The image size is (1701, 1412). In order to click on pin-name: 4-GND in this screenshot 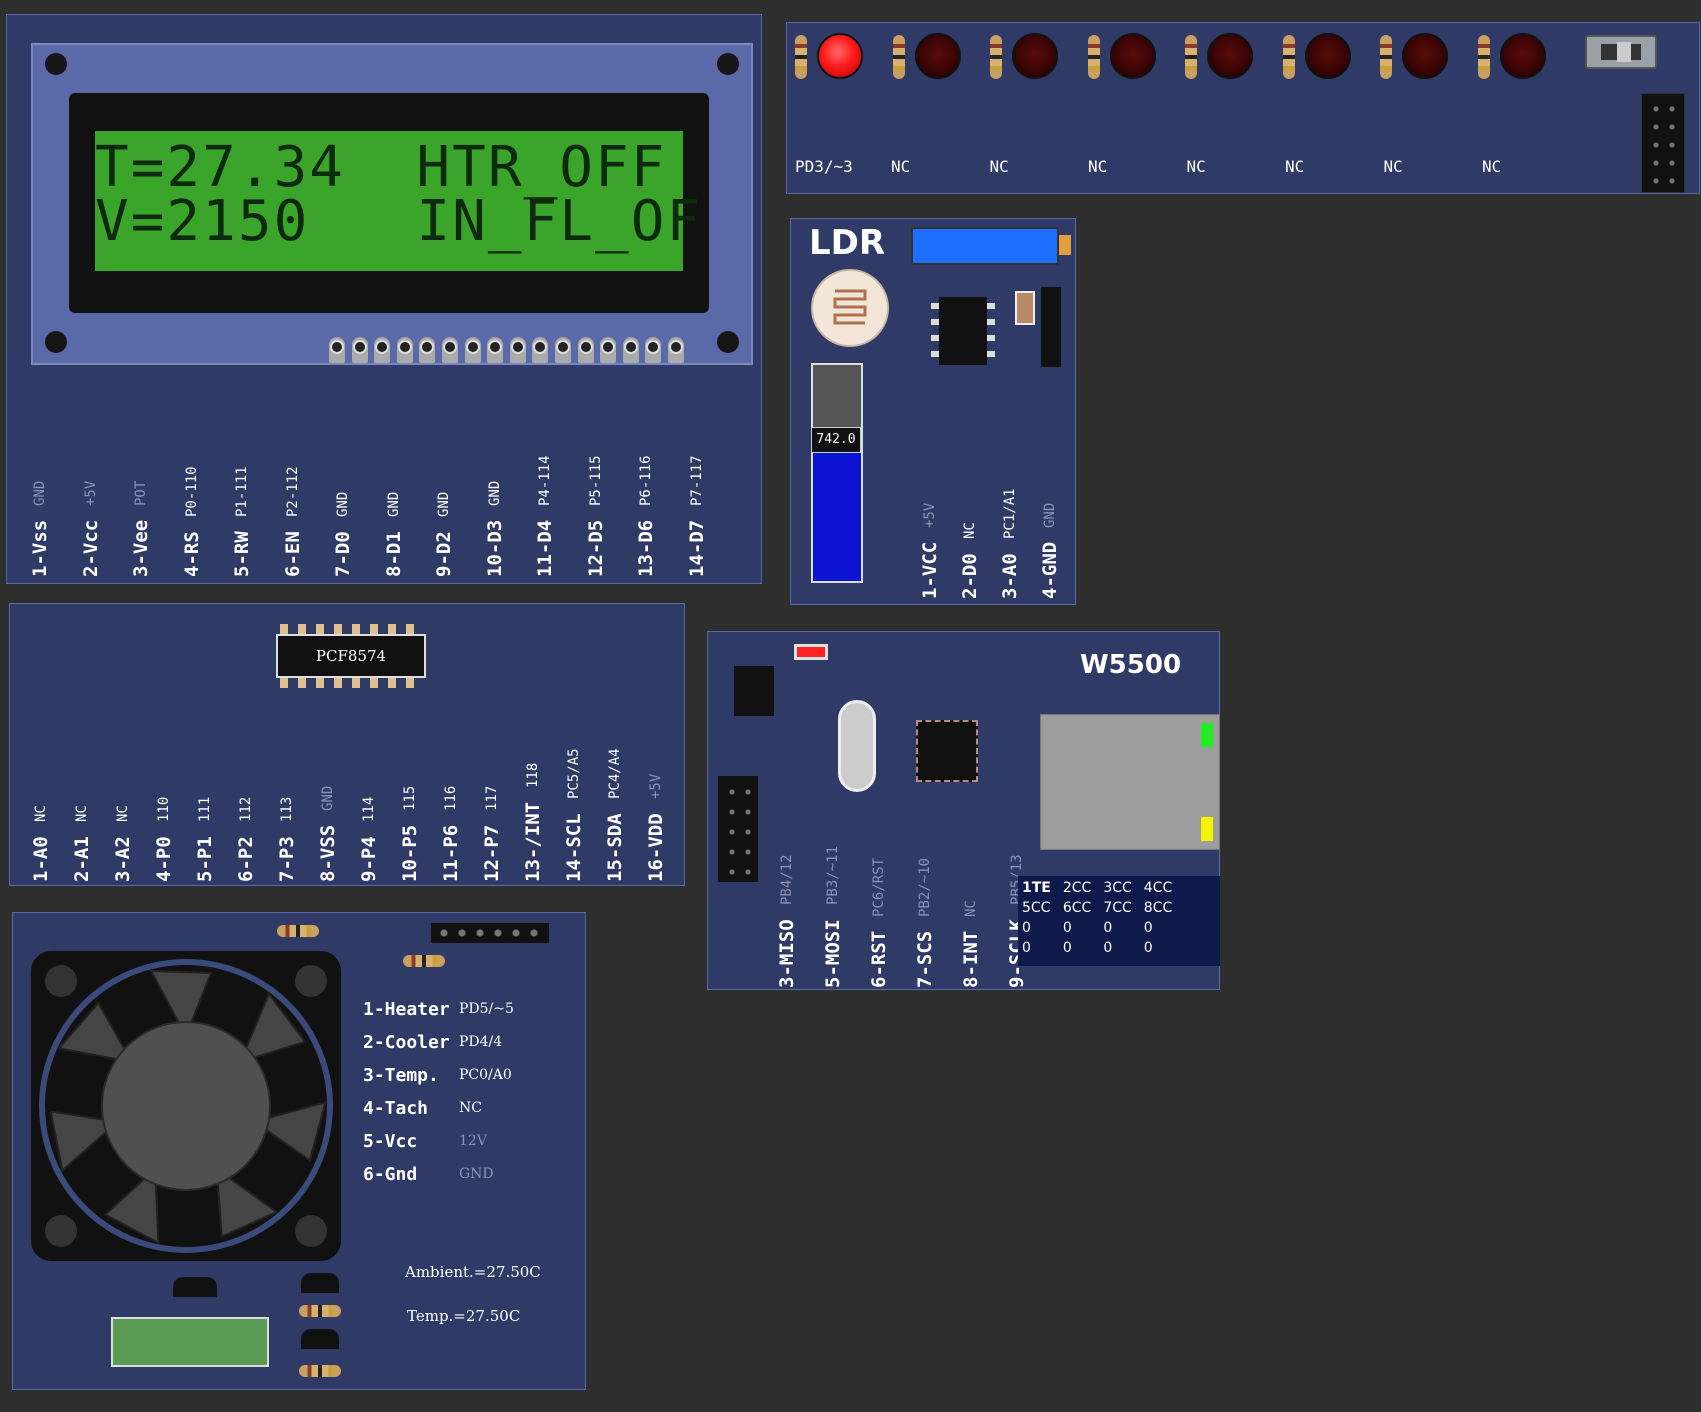, I will do `click(1050, 570)`.